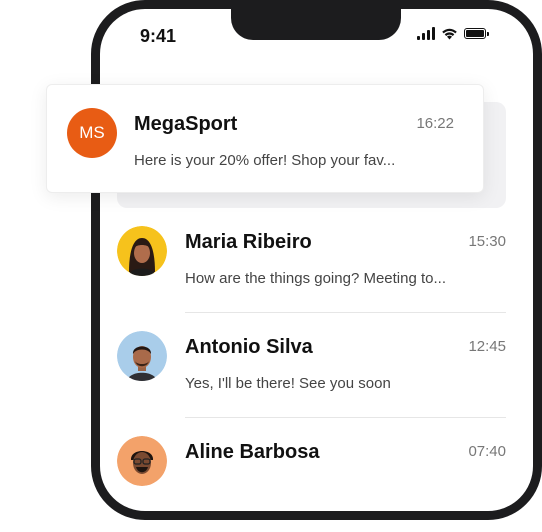 Image resolution: width=542 pixels, height=532 pixels. I want to click on wifi-icon, so click(449, 34).